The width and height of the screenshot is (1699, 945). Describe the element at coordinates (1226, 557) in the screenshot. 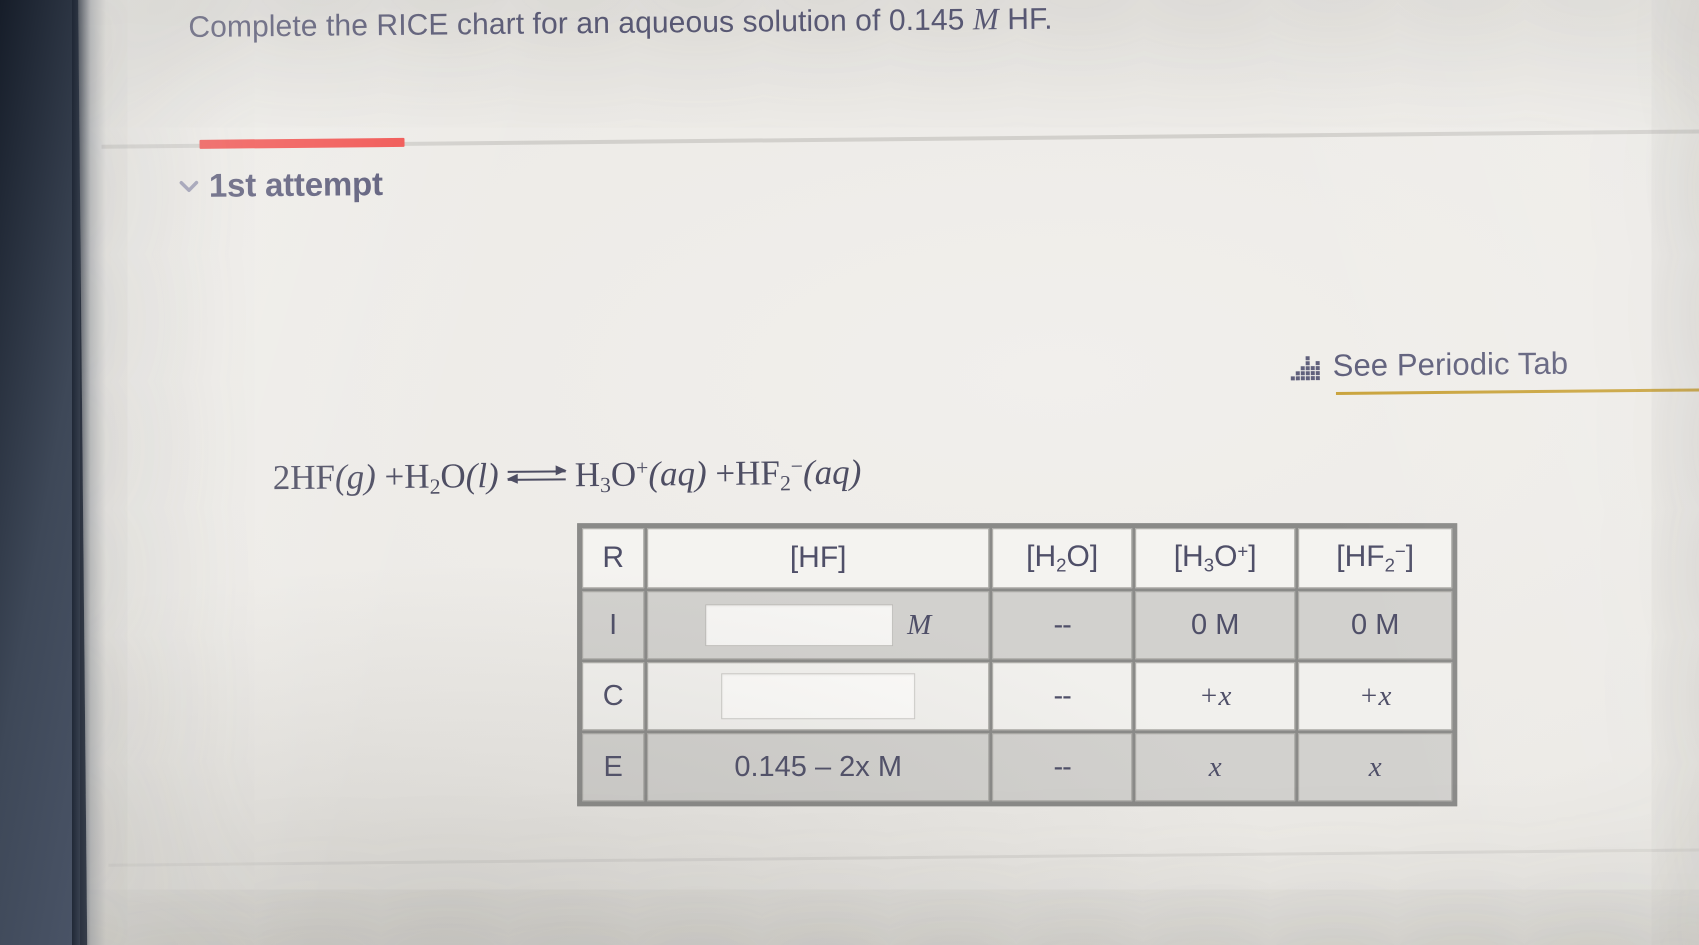

I see `h3o-b: O` at that location.